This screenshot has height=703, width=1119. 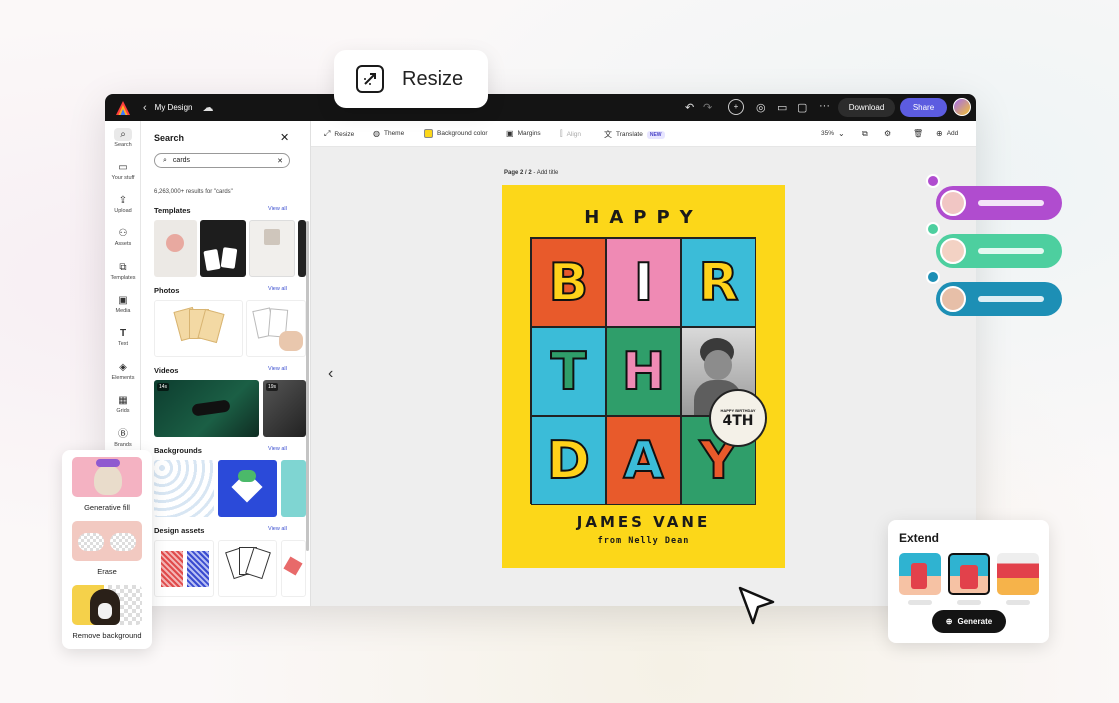 I want to click on generative-fill-tool: Generative fill, so click(x=107, y=484).